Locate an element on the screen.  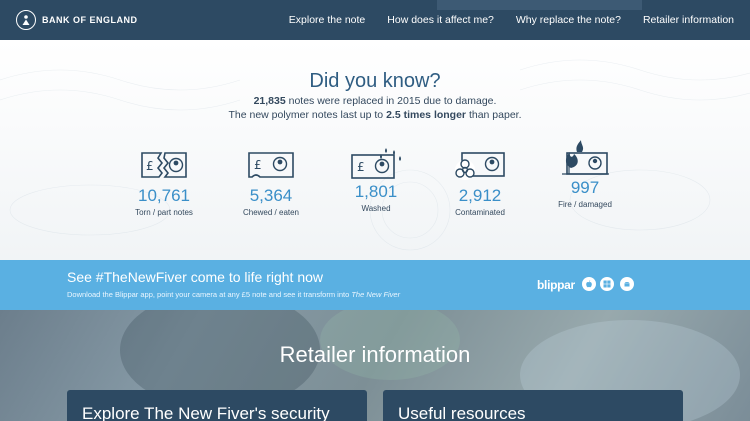
biohazard-note-icon is located at coordinates (480, 166).